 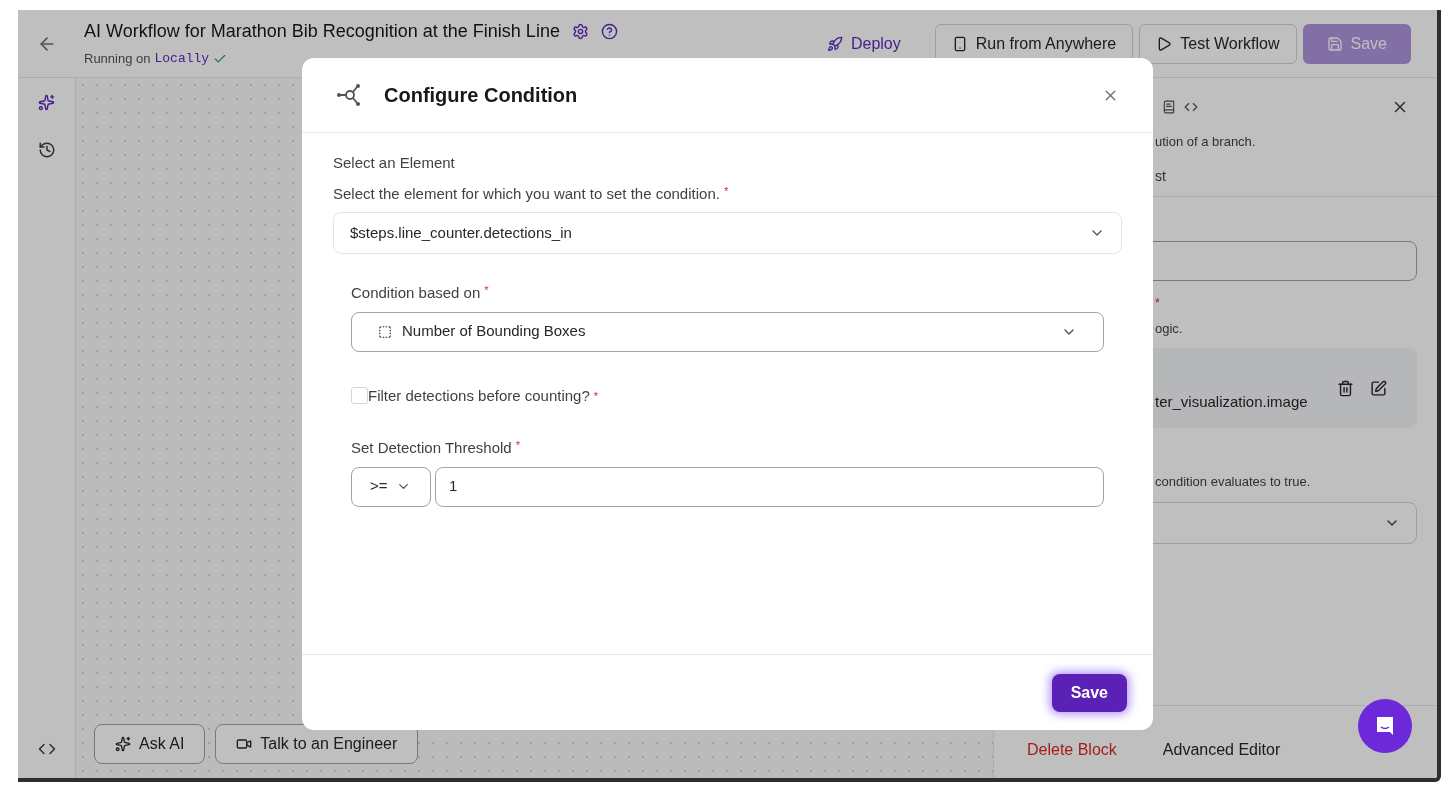 What do you see at coordinates (479, 395) in the screenshot?
I see `checkbox-label: Filter detections before counting?` at bounding box center [479, 395].